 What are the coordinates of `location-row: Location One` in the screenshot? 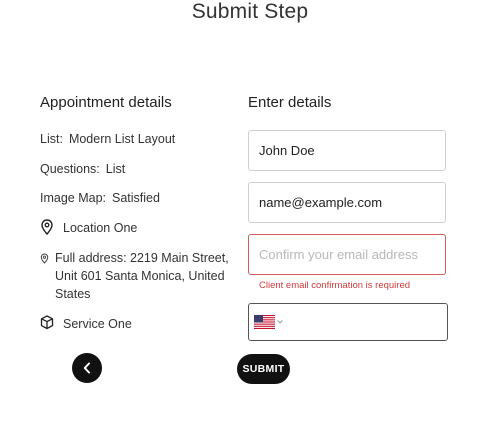 It's located at (88, 229).